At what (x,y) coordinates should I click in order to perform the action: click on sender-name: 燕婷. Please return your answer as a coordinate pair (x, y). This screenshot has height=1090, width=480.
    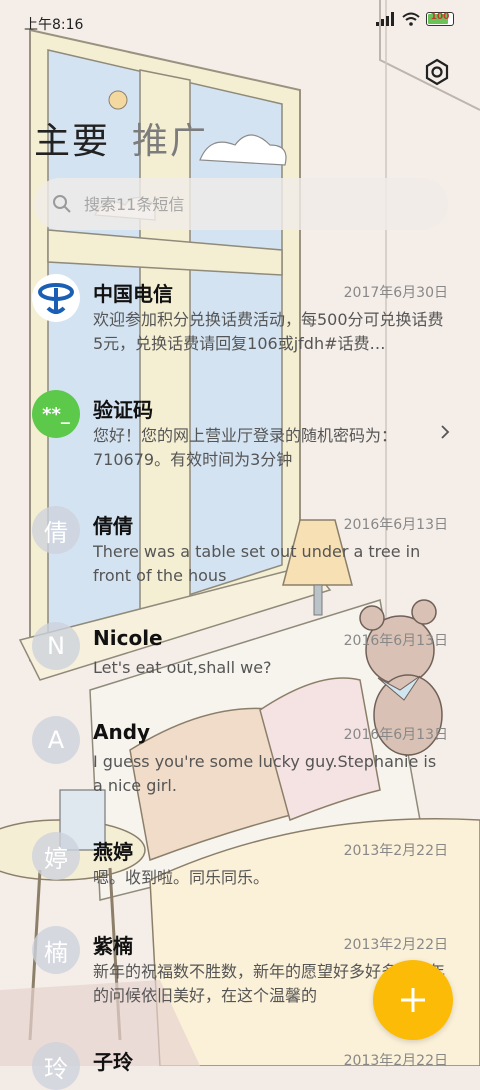
    Looking at the image, I should click on (113, 852).